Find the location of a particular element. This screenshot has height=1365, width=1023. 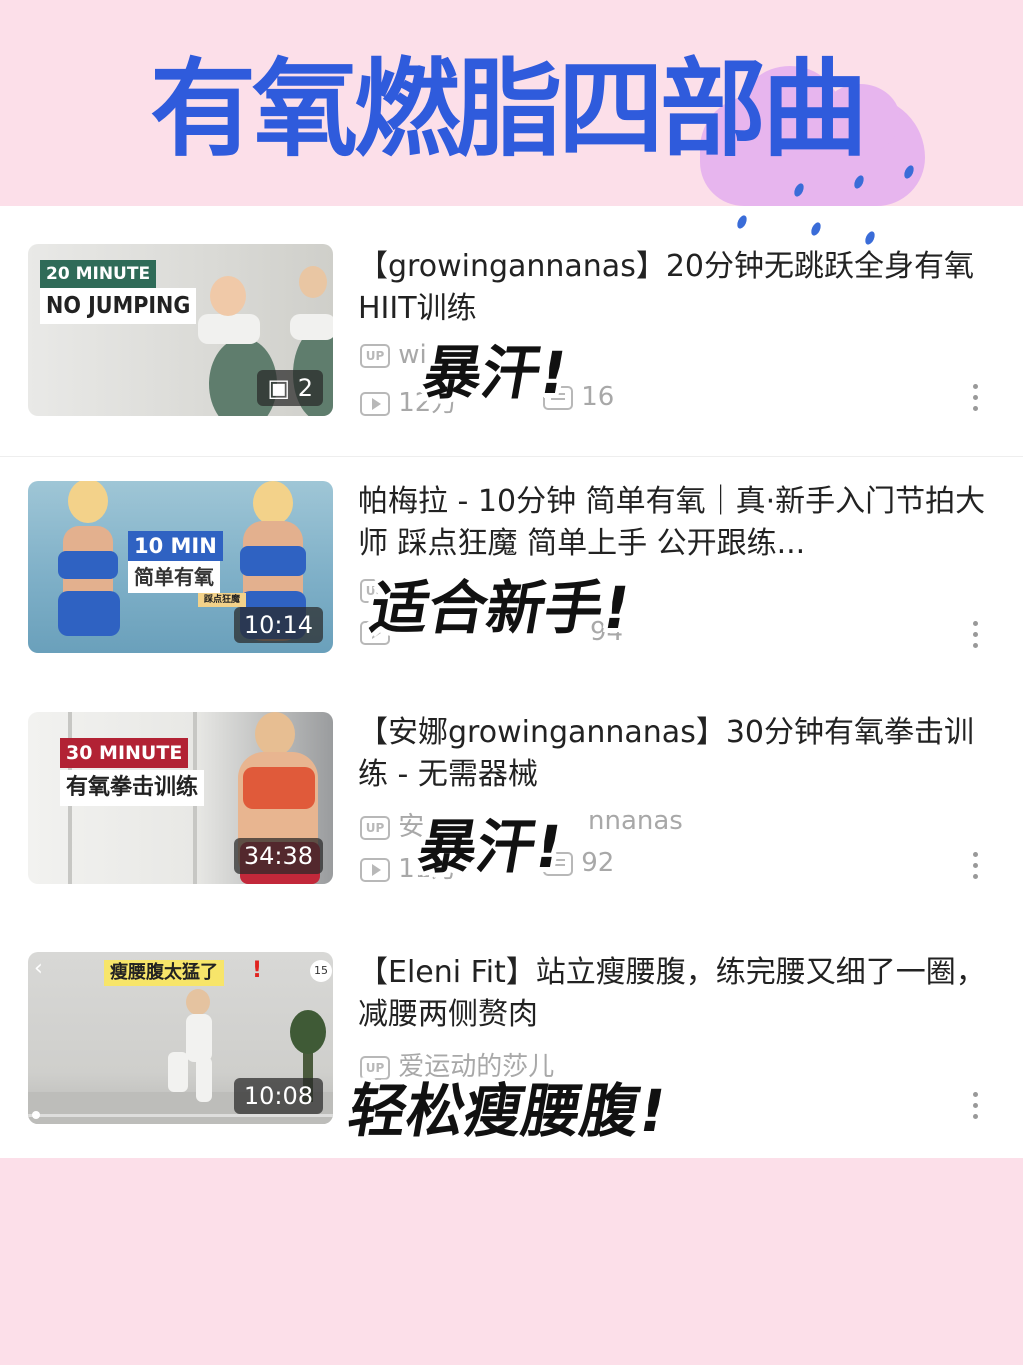

thumbnail-tag: 简单有氧 is located at coordinates (174, 577).